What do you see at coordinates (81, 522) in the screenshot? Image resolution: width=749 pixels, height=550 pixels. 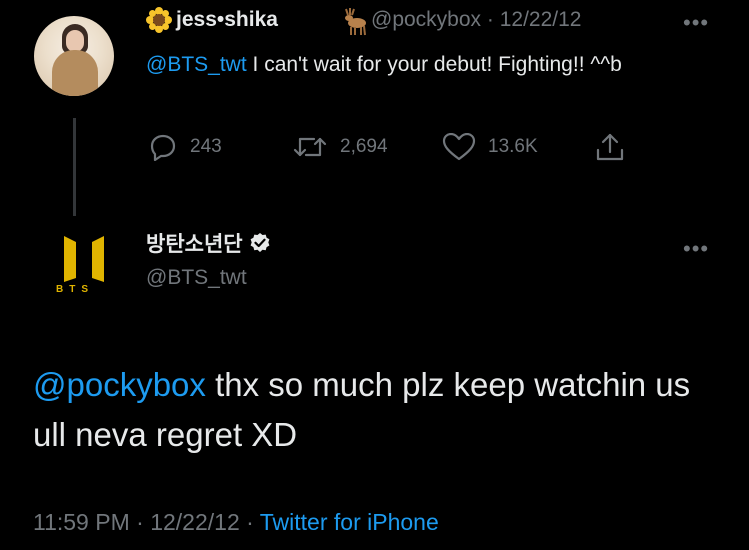 I see `tweet-time: 11:59 PM` at bounding box center [81, 522].